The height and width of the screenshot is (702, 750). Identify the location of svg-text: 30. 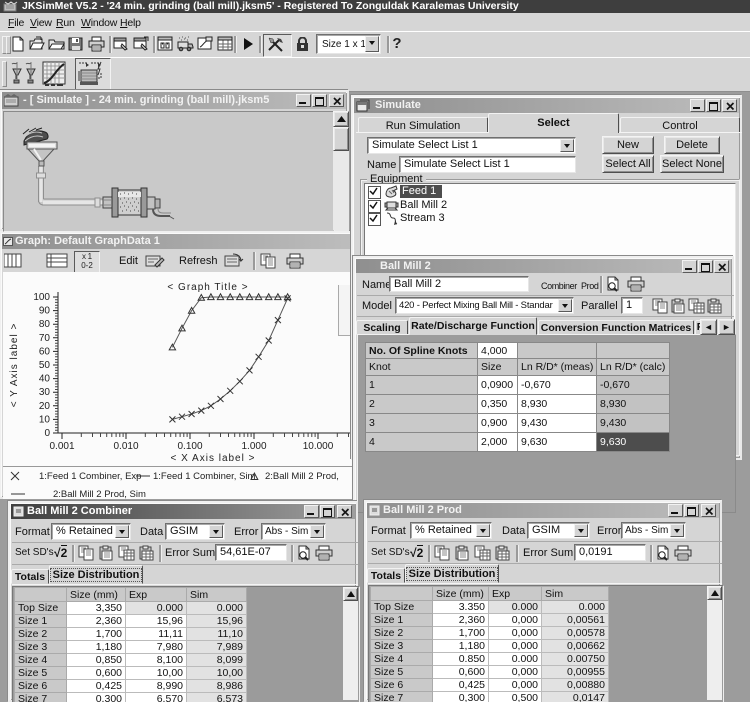
(45, 392).